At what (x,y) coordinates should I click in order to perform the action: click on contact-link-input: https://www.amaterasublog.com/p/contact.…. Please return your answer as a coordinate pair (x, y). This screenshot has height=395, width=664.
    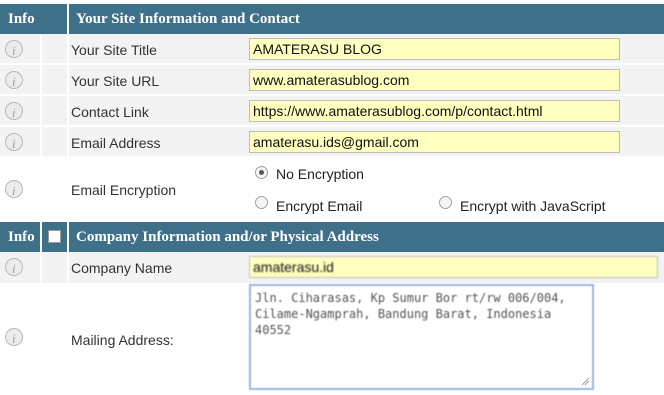
    Looking at the image, I should click on (434, 111).